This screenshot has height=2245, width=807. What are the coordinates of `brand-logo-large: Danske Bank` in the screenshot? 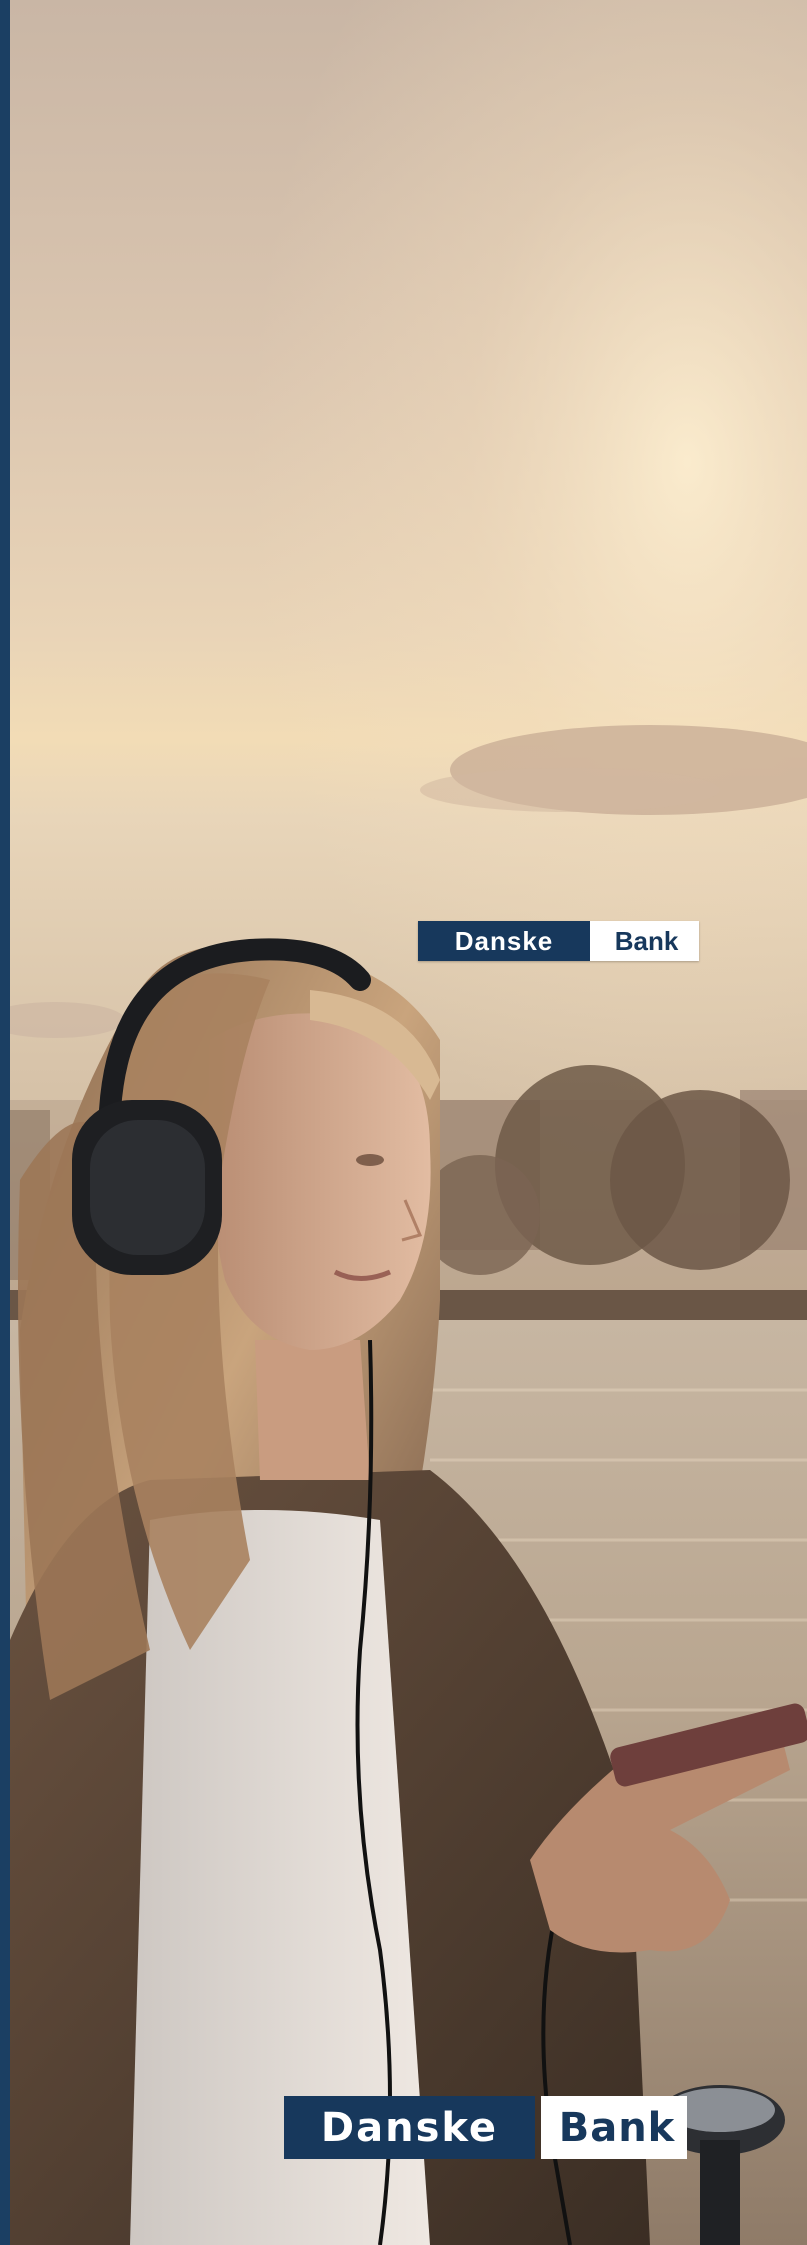 It's located at (485, 2127).